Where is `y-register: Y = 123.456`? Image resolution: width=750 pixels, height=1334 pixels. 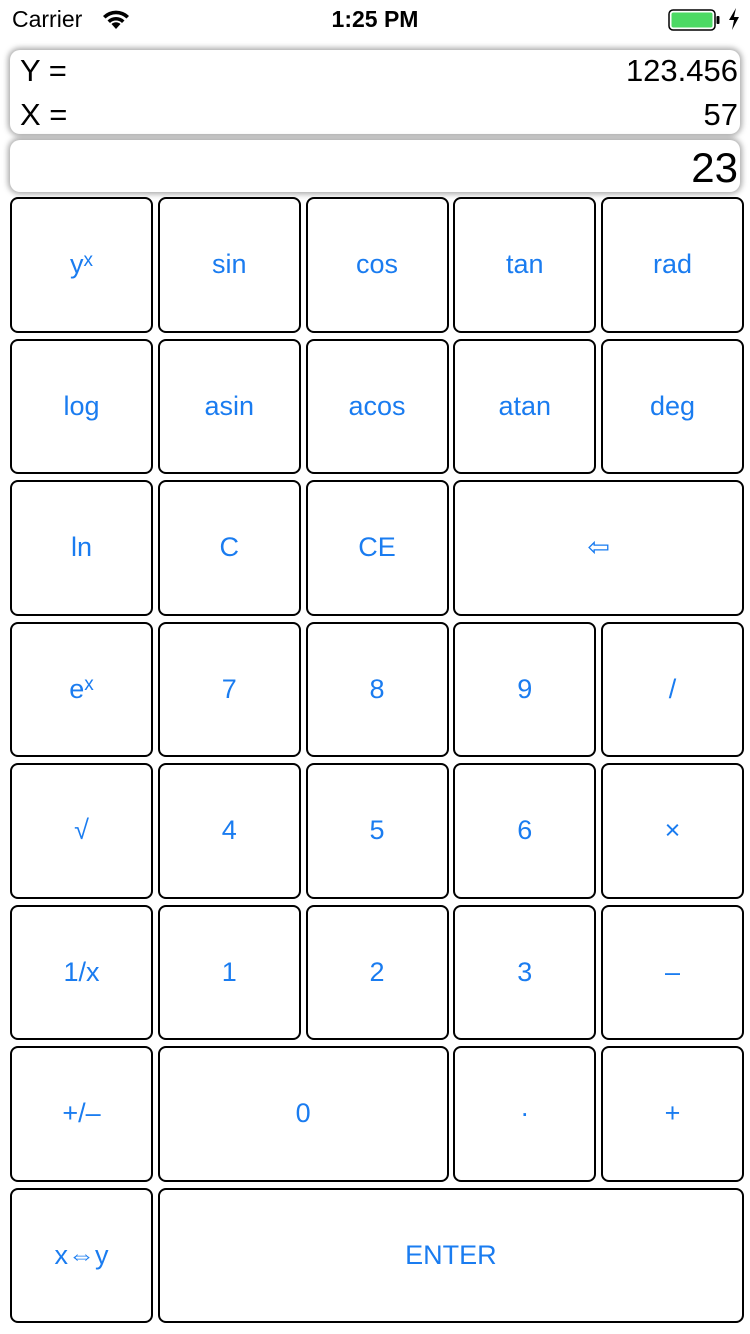 y-register: Y = 123.456 is located at coordinates (375, 71).